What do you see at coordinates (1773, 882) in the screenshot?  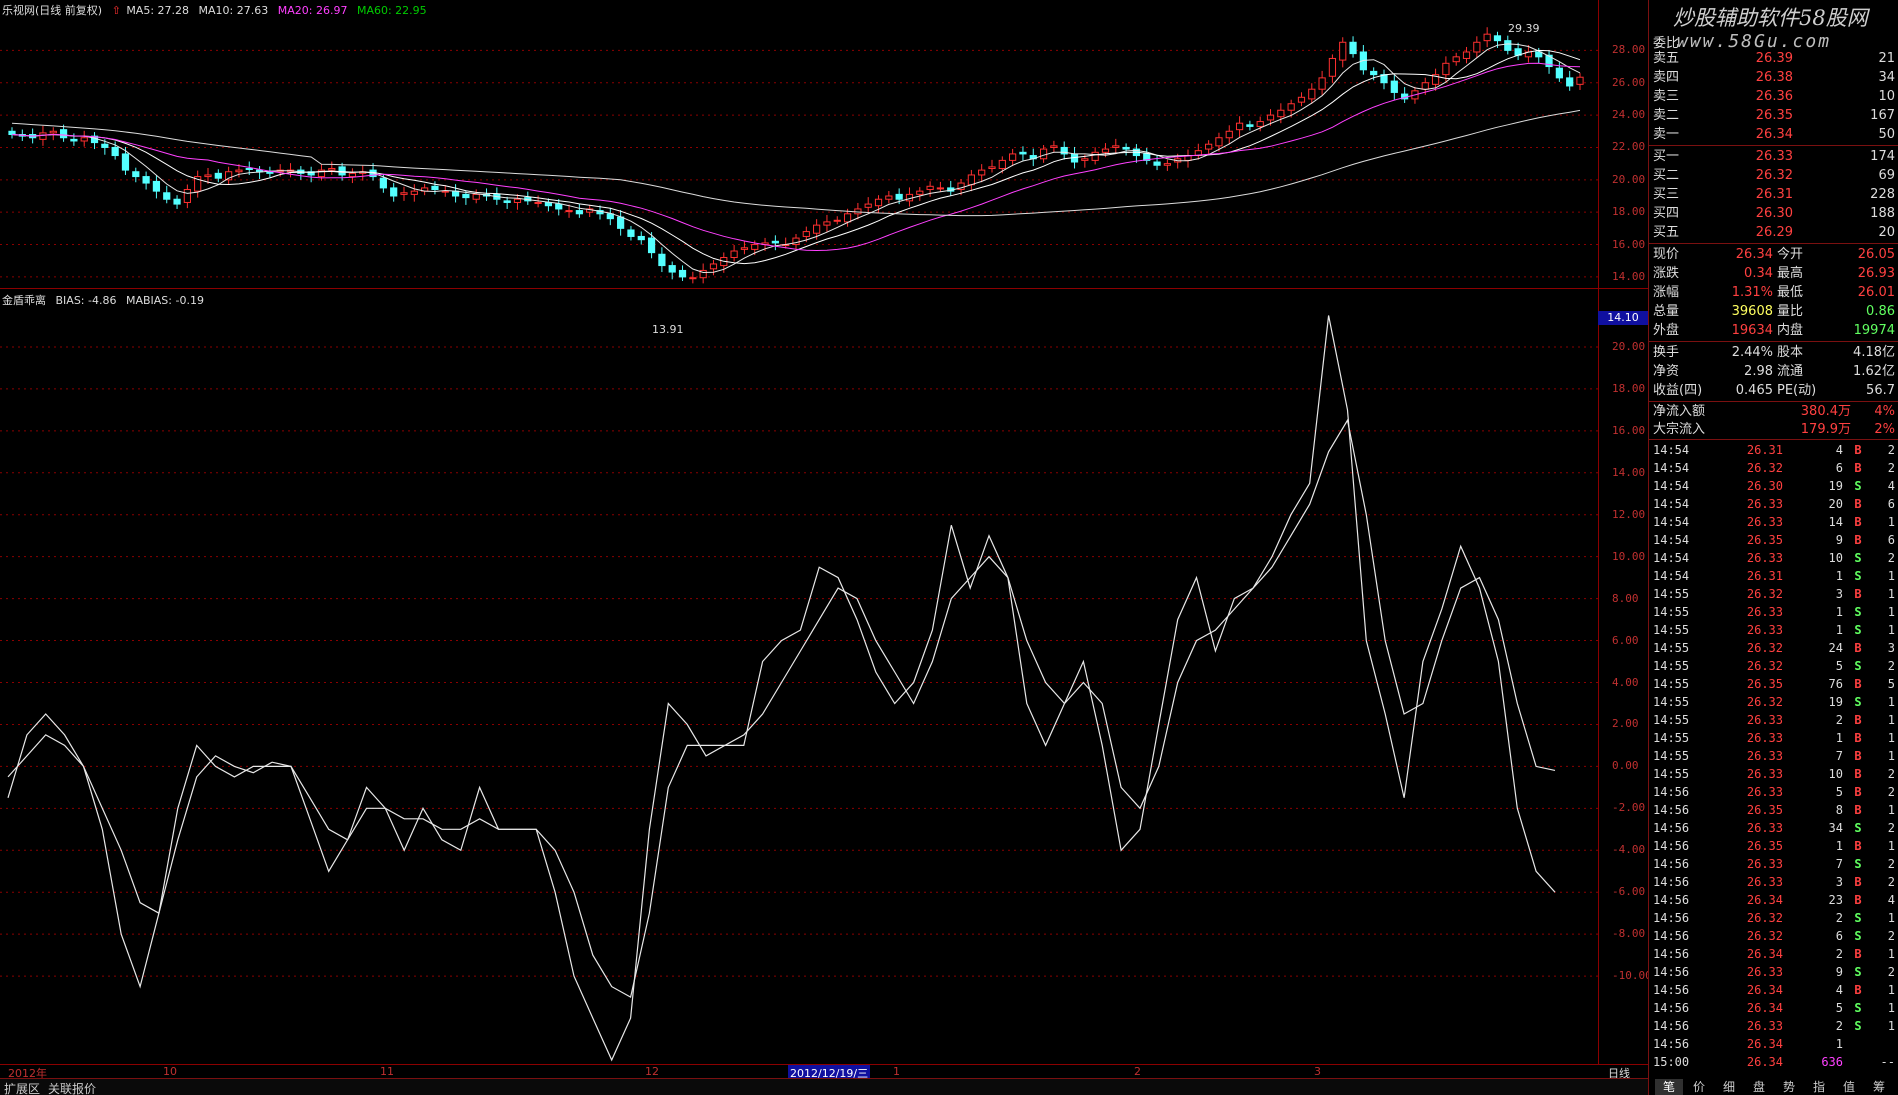 I see `tick-row: 14:56 26.33 3 B 2` at bounding box center [1773, 882].